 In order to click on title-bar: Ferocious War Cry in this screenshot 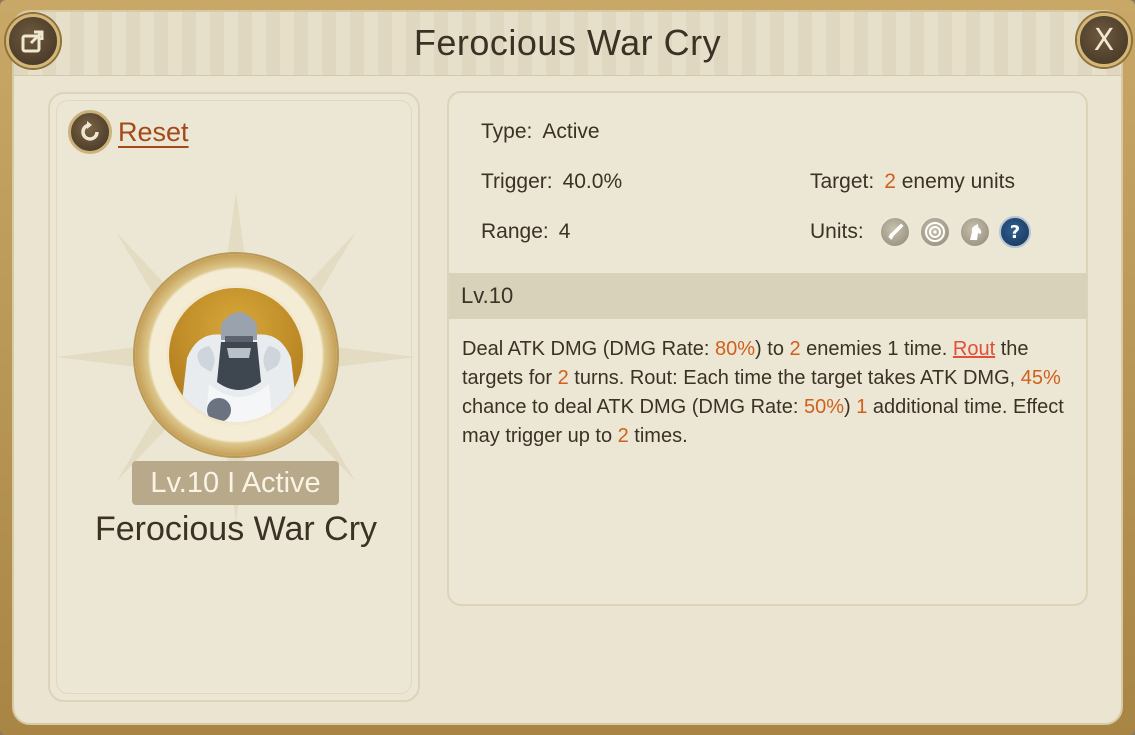, I will do `click(567, 44)`.